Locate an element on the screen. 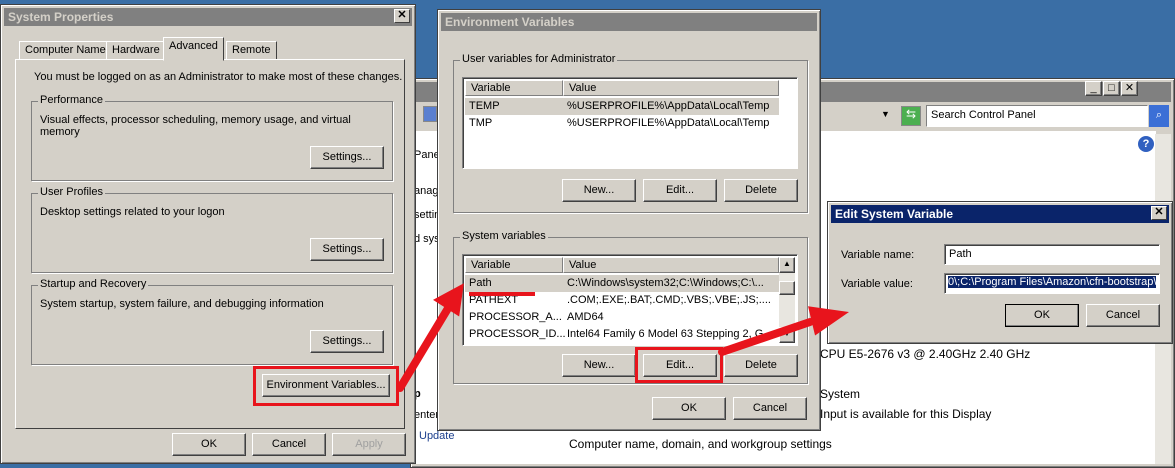  windows-update-link: Update is located at coordinates (436, 436).